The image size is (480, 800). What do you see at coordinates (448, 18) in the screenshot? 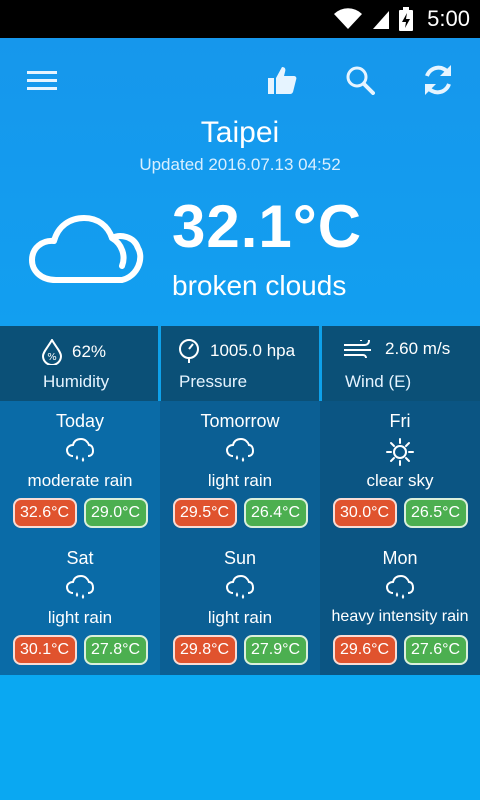
I see `status-time: 5:00` at bounding box center [448, 18].